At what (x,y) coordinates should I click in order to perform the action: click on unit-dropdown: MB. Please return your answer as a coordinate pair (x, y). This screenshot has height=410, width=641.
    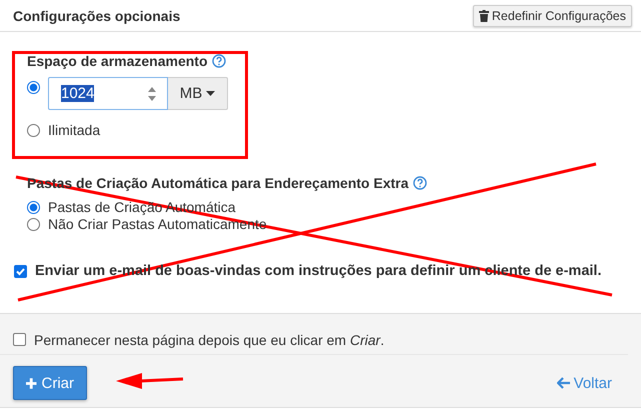
    Looking at the image, I should click on (198, 93).